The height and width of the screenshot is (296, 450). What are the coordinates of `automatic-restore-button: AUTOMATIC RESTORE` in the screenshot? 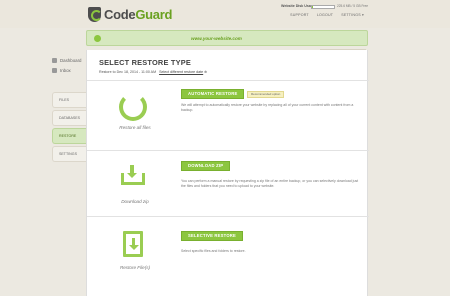 It's located at (213, 94).